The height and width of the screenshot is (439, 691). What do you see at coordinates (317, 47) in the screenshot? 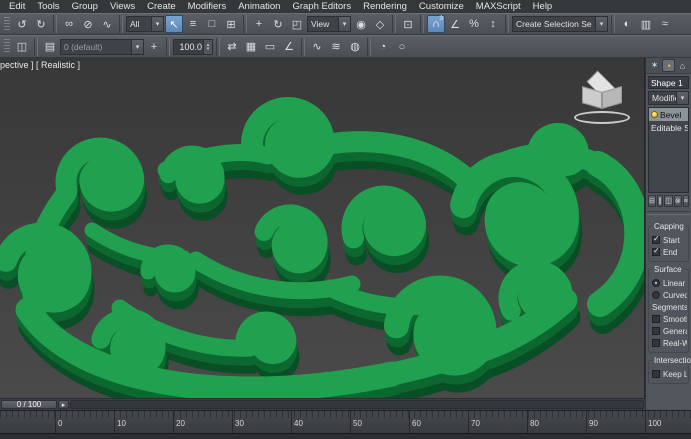
I see `curve-graph-button: ∿` at bounding box center [317, 47].